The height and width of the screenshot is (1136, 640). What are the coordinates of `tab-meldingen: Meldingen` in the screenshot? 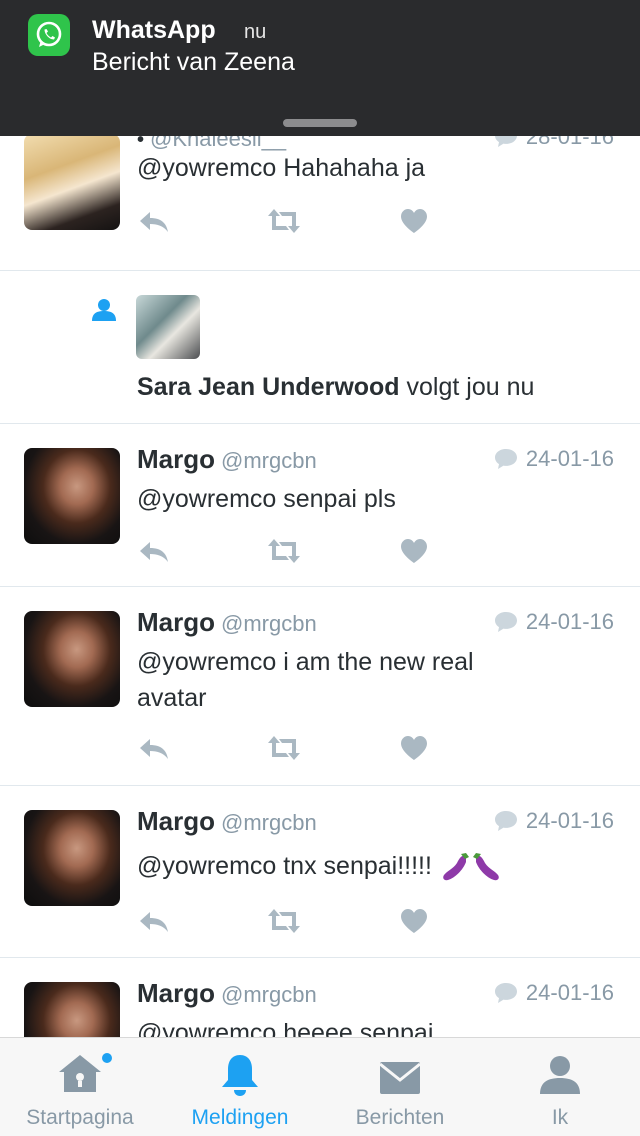 It's located at (240, 1087).